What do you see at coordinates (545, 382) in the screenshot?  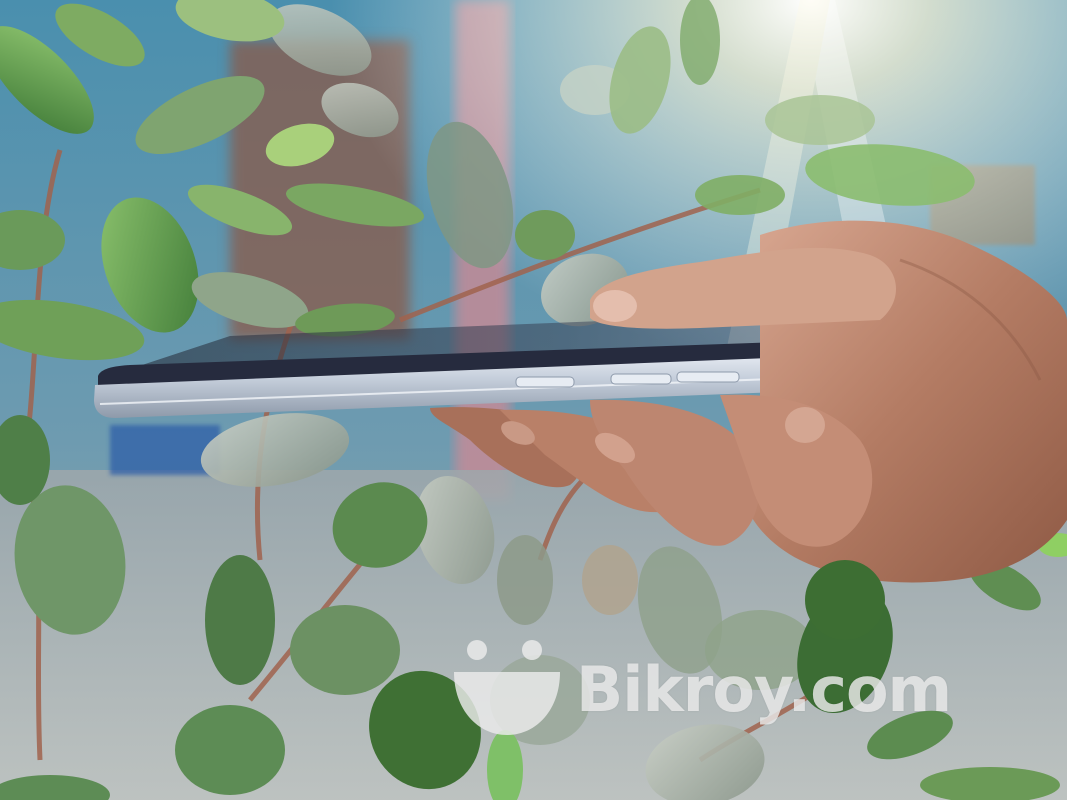 I see `power-button` at bounding box center [545, 382].